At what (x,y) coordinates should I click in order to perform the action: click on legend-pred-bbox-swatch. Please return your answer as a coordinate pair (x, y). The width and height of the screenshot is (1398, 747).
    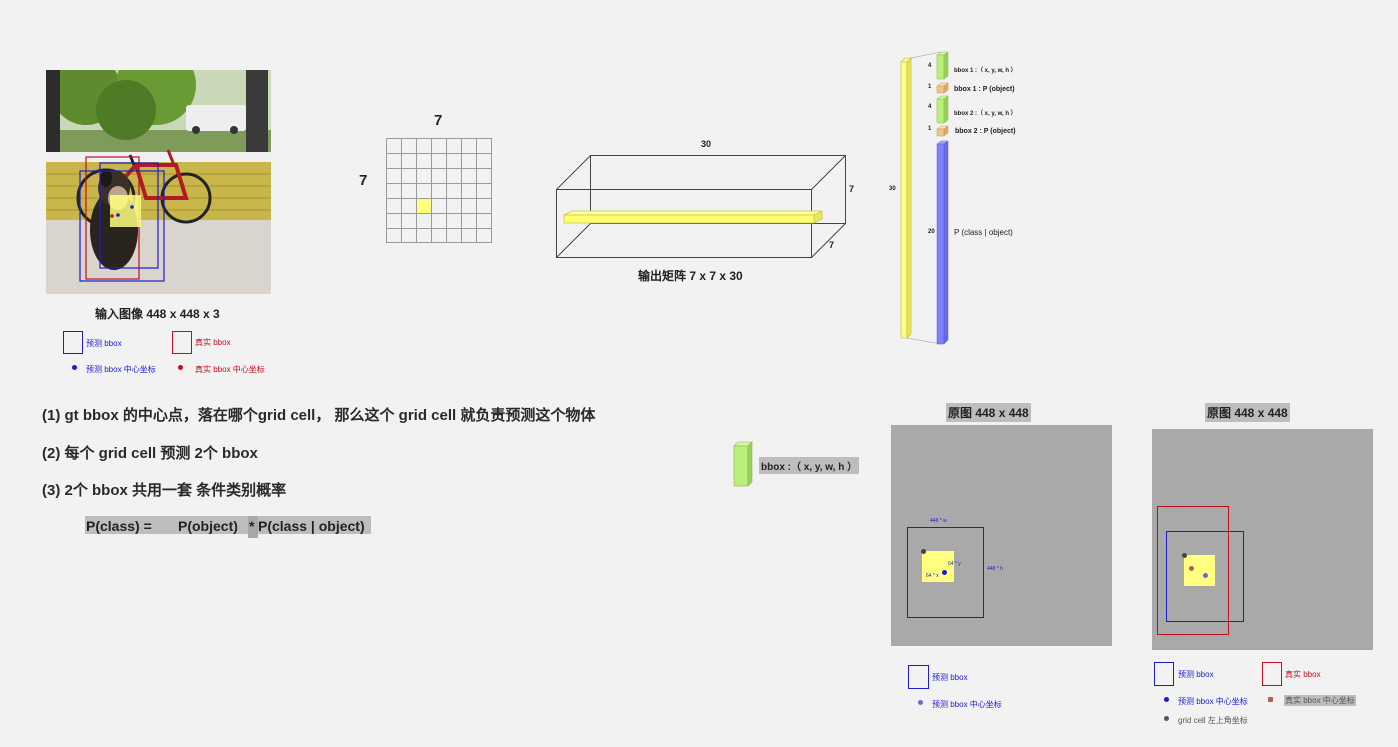
    Looking at the image, I should click on (73, 342).